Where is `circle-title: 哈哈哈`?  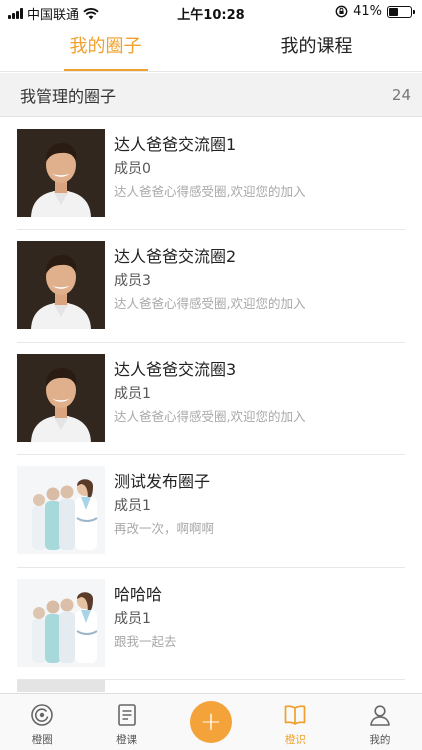
circle-title: 哈哈哈 is located at coordinates (138, 594).